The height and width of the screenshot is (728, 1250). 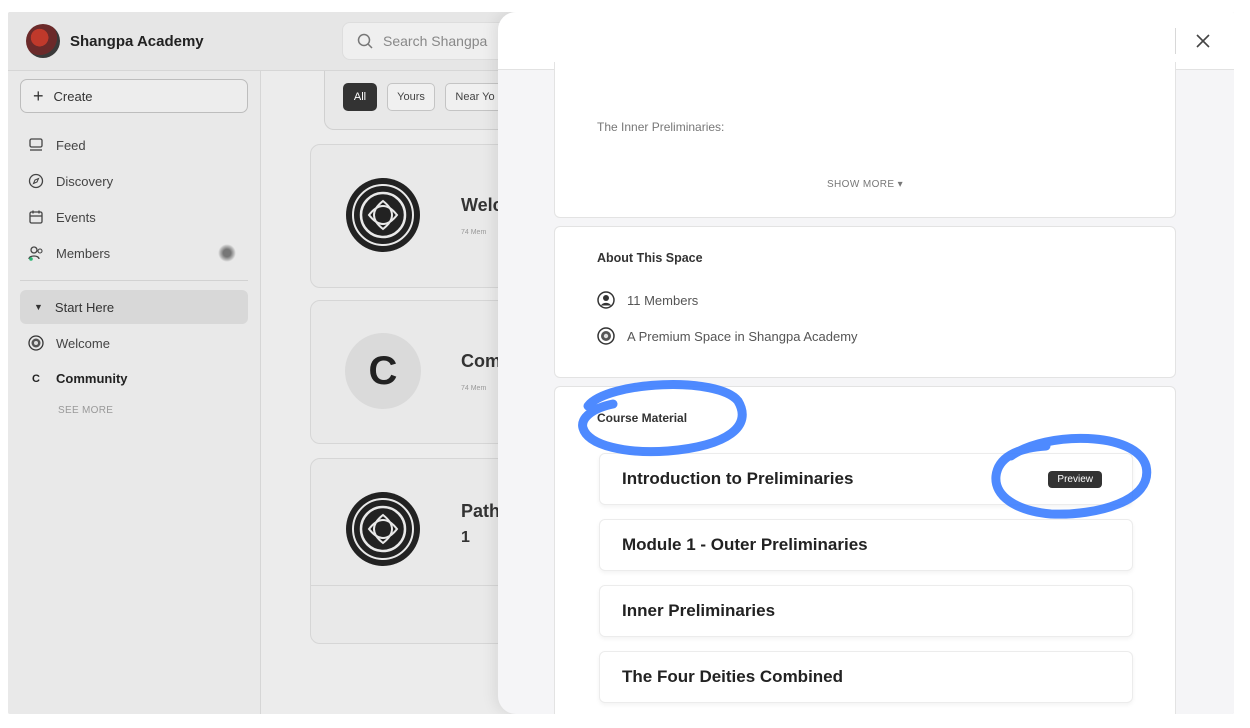 I want to click on feed-icon, so click(x=36, y=144).